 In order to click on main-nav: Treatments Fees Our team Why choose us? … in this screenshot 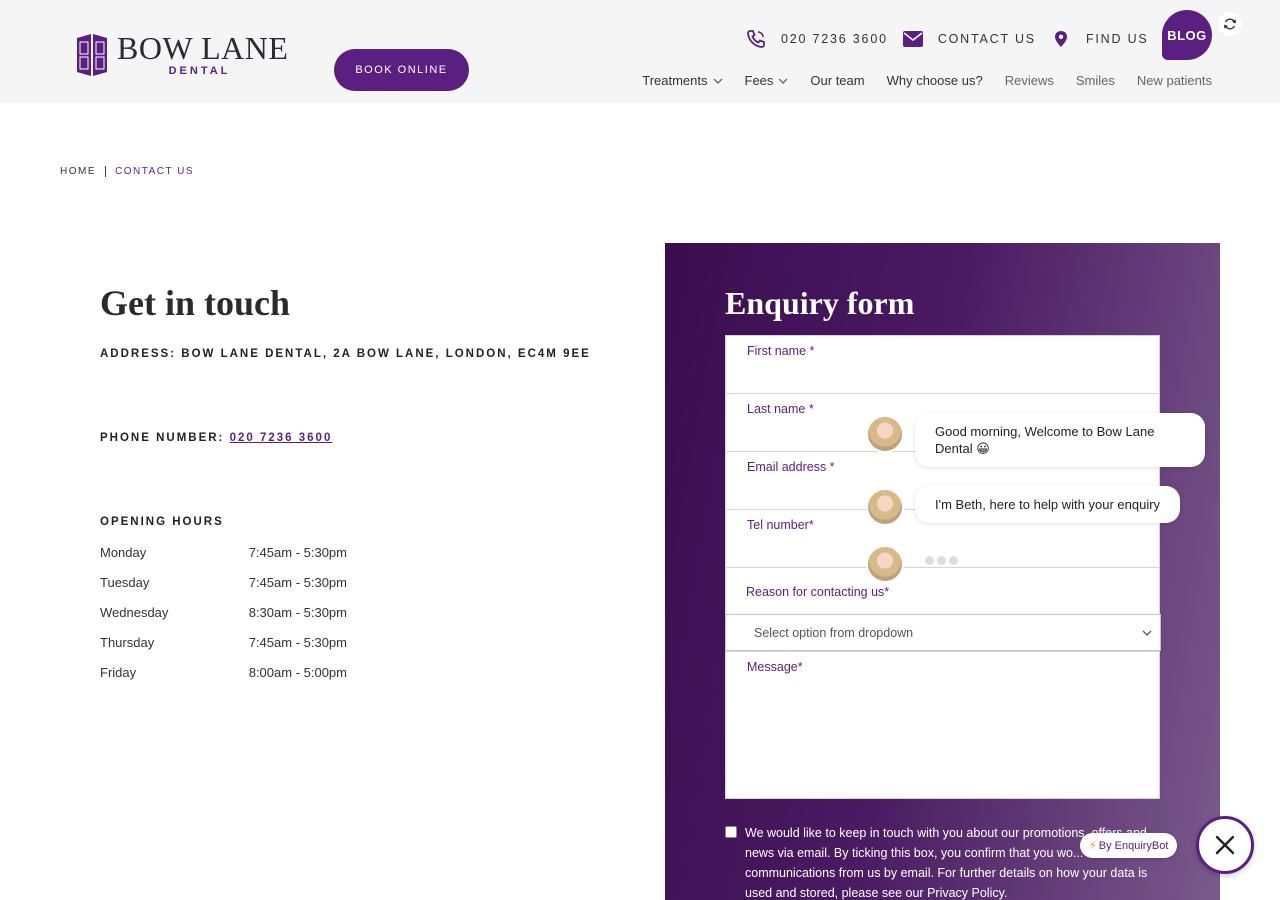, I will do `click(916, 80)`.